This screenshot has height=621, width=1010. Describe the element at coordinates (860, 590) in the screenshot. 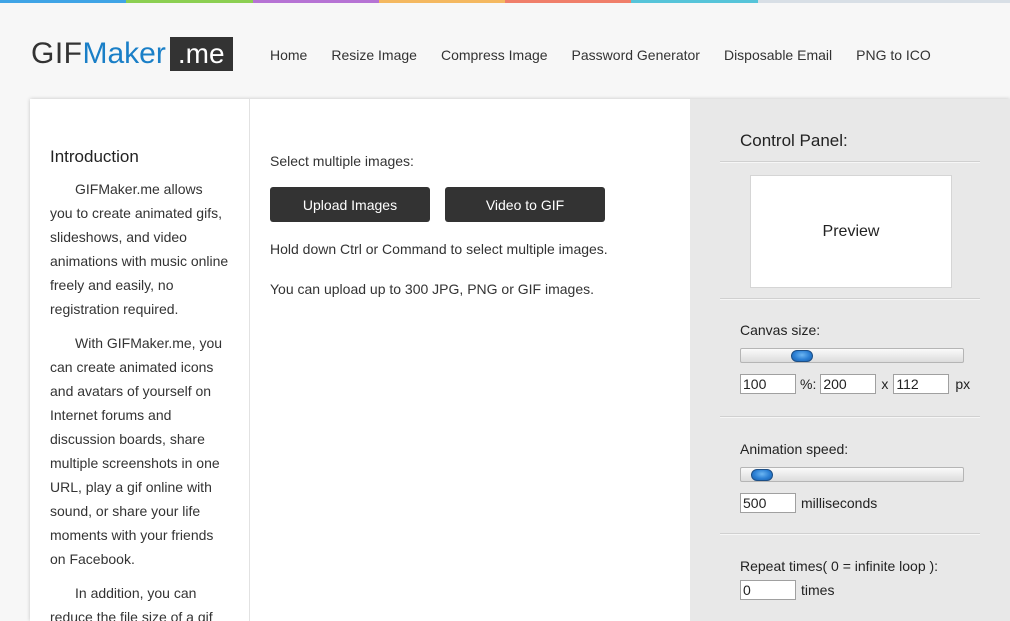

I see `repeat-times-inputs: times` at that location.